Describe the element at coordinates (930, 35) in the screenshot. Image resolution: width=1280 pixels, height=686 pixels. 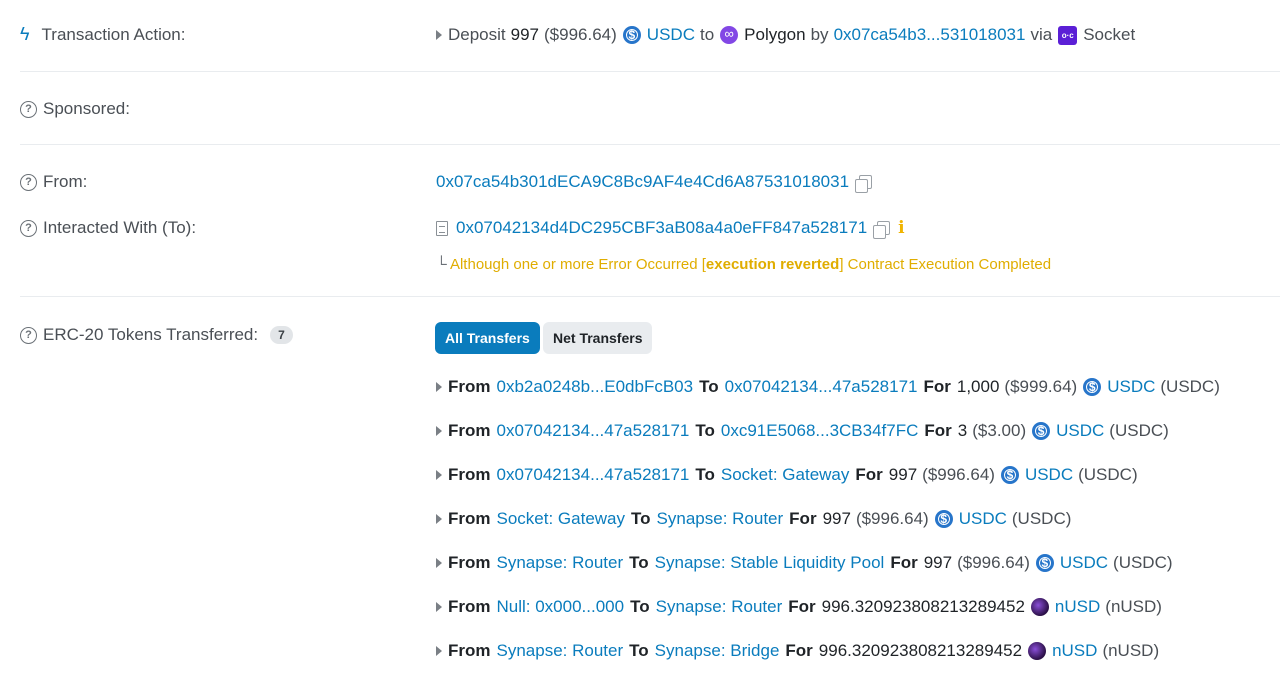
I see `action-address-link: 0x07ca54b3...531018031` at that location.